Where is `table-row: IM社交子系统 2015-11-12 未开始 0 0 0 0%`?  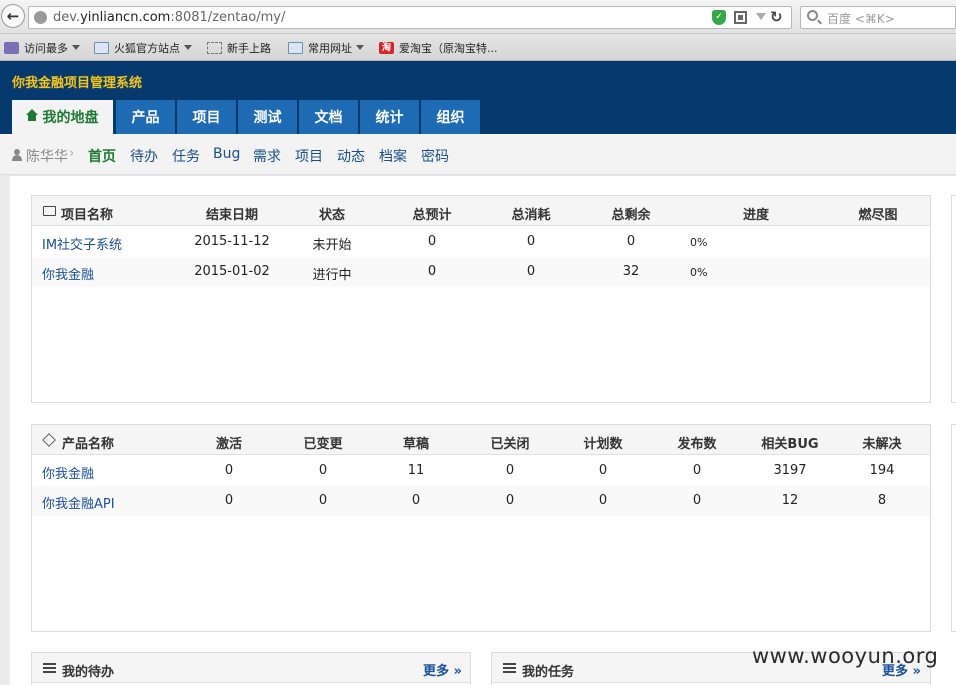 table-row: IM社交子系统 2015-11-12 未开始 0 0 0 0% is located at coordinates (481, 242).